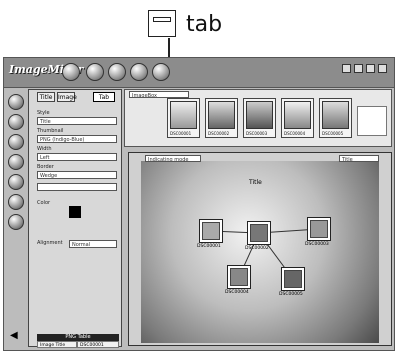 Image resolution: width=398 pixels, height=355 pixels. What do you see at coordinates (335, 118) in the screenshot?
I see `thumbnail: DSC00005` at bounding box center [335, 118].